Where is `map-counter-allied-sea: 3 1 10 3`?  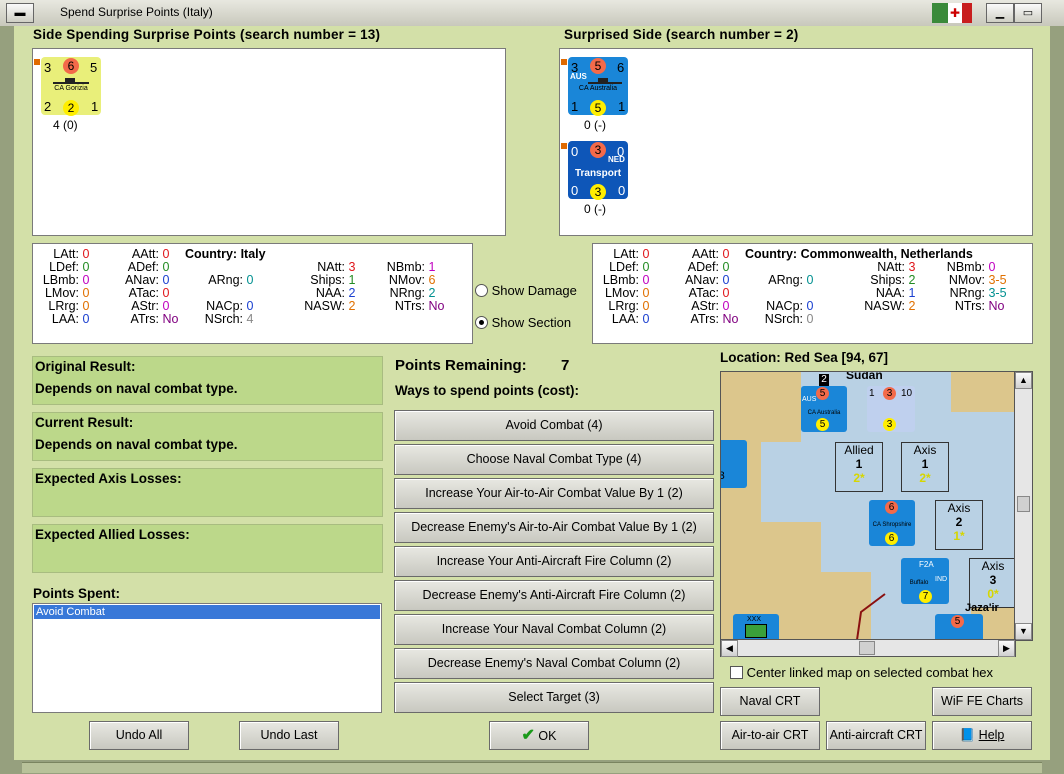
map-counter-allied-sea: 3 1 10 3 is located at coordinates (891, 409).